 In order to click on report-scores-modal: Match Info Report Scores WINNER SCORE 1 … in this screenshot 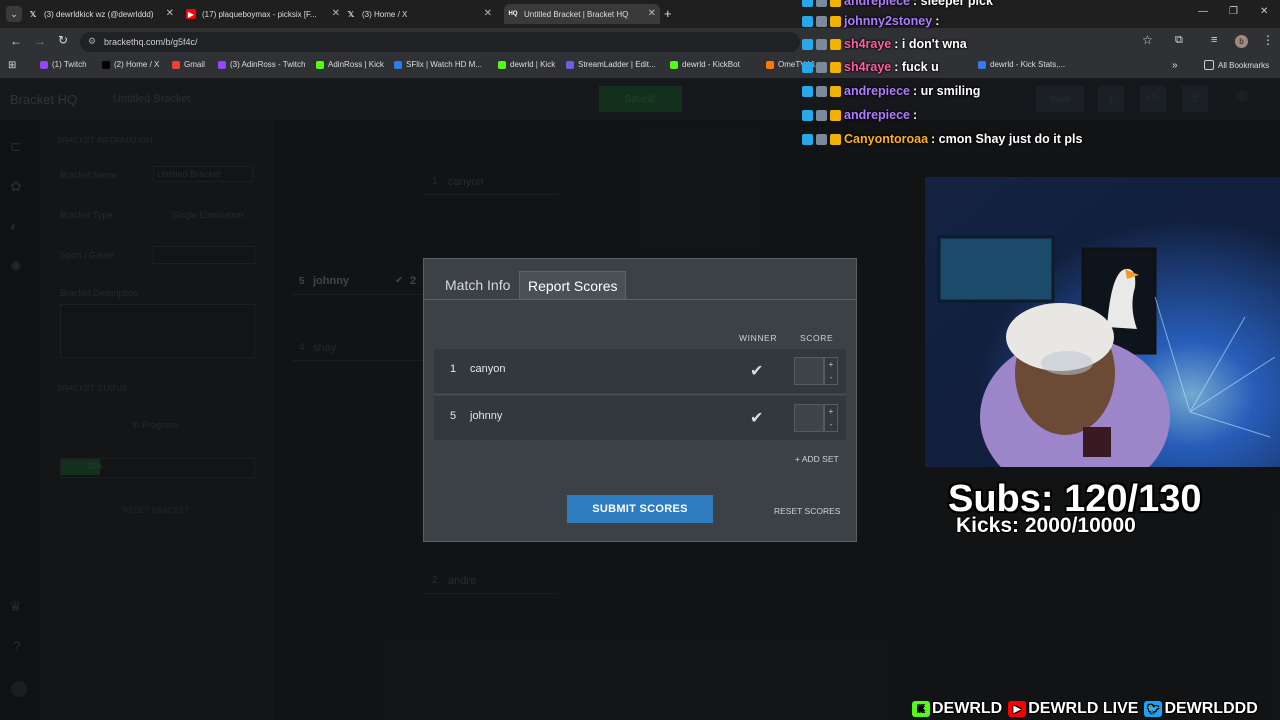, I will do `click(640, 400)`.